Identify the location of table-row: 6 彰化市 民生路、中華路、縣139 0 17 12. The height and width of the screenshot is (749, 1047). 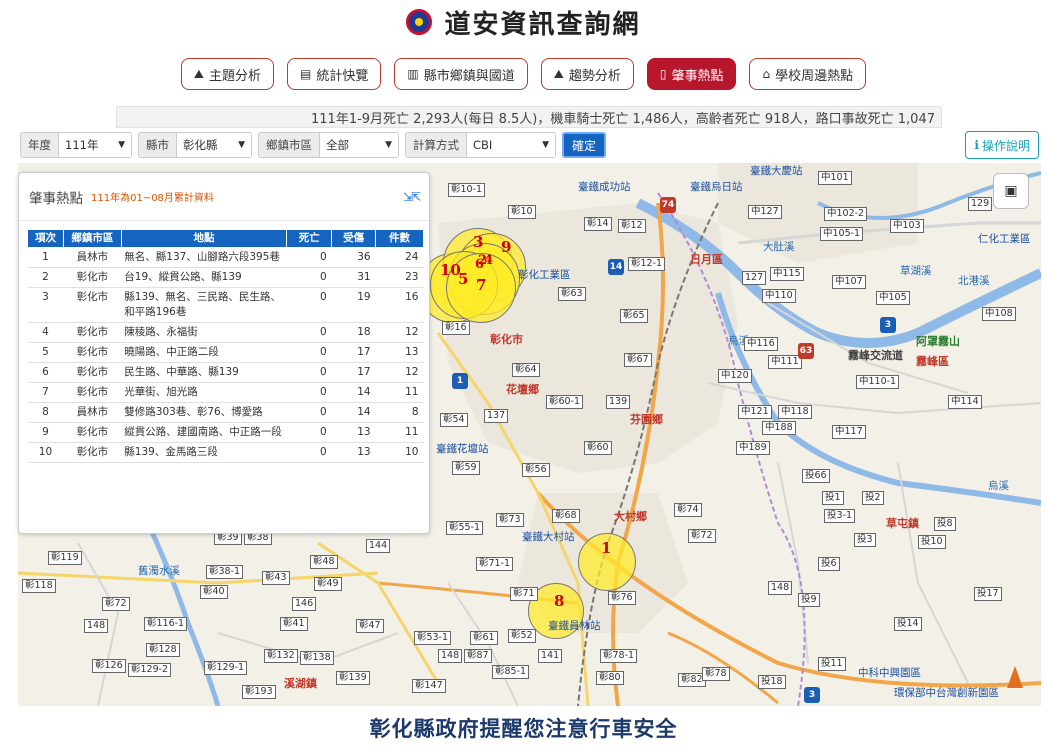
(225, 372).